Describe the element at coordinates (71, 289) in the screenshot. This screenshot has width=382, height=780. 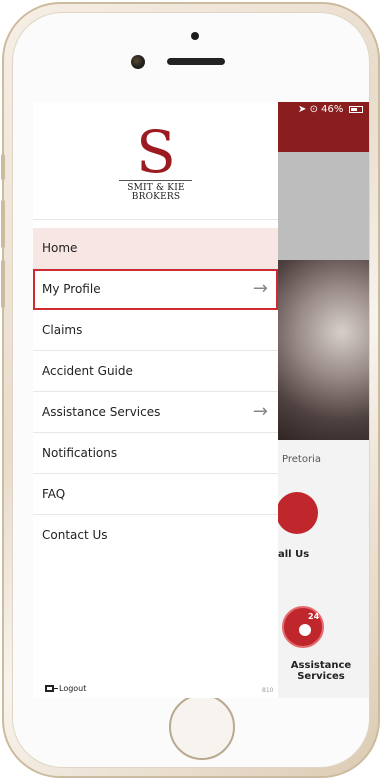
I see `menu-item-label: My Profile` at that location.